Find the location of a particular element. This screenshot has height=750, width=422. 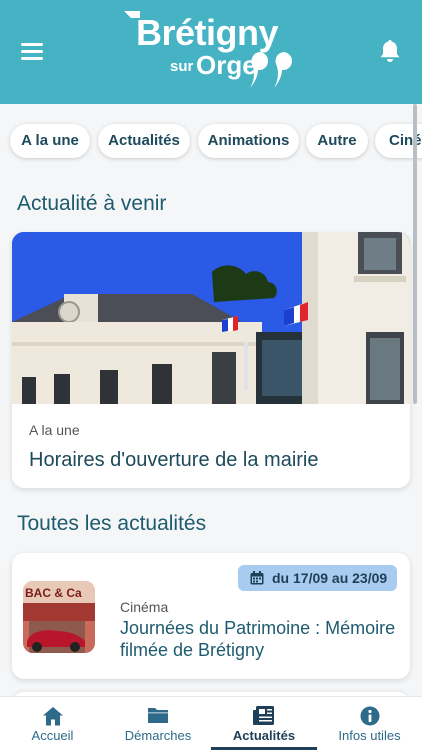

cinema-thumbnail: BAC & Ca is located at coordinates (59, 617).